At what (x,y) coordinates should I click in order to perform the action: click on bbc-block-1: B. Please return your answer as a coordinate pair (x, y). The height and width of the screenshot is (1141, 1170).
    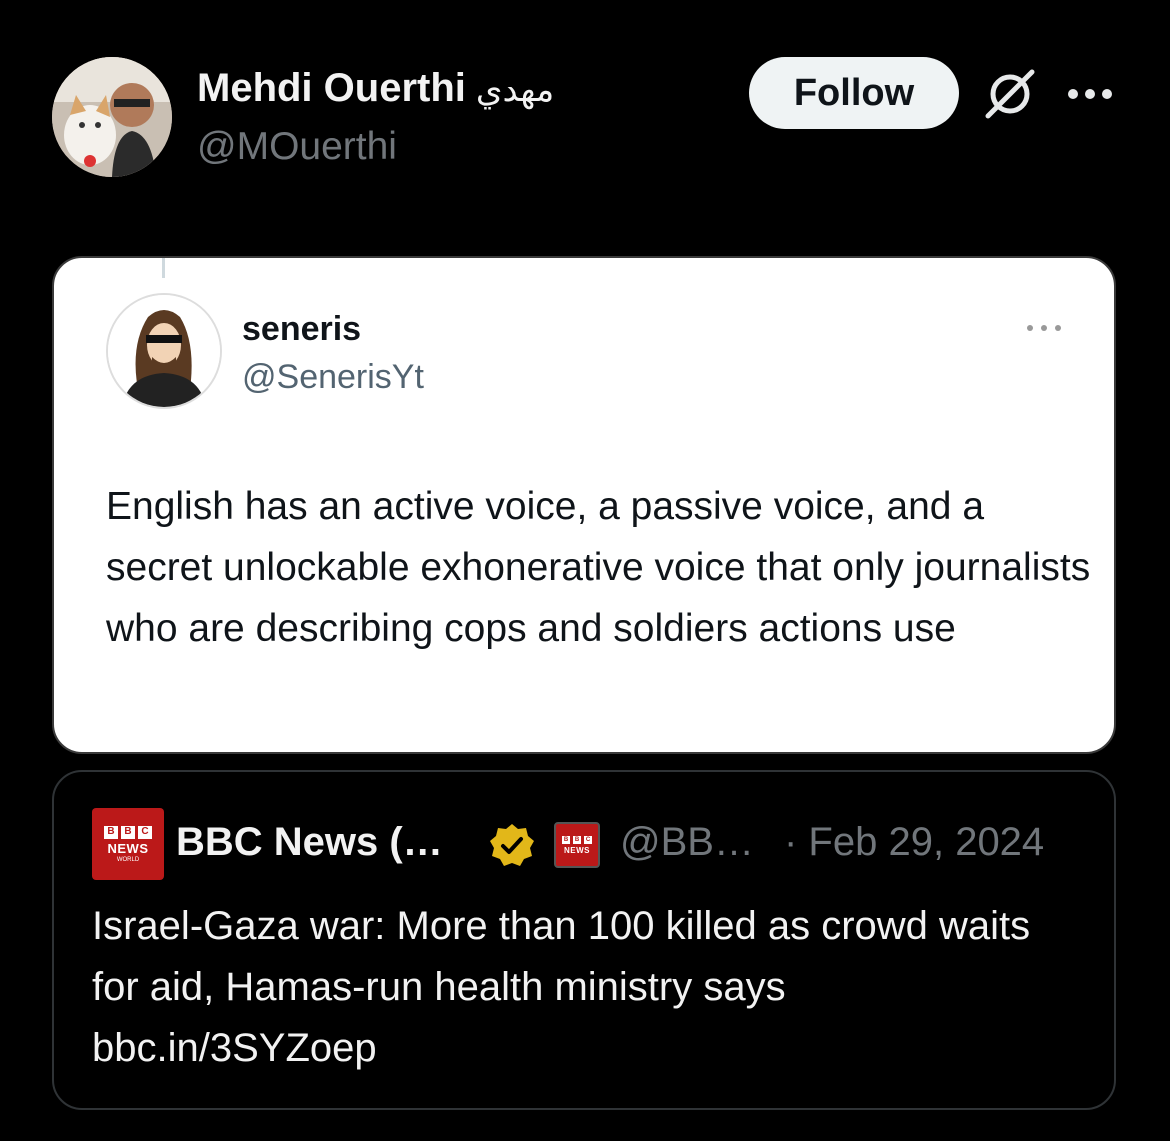
    Looking at the image, I should click on (111, 832).